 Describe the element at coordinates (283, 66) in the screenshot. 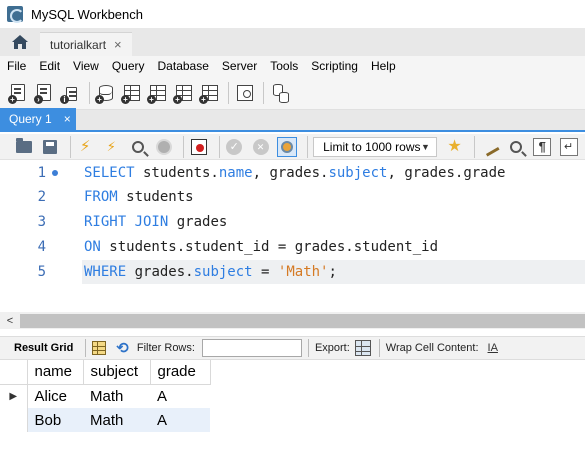

I see `menu-tools: Tools` at that location.